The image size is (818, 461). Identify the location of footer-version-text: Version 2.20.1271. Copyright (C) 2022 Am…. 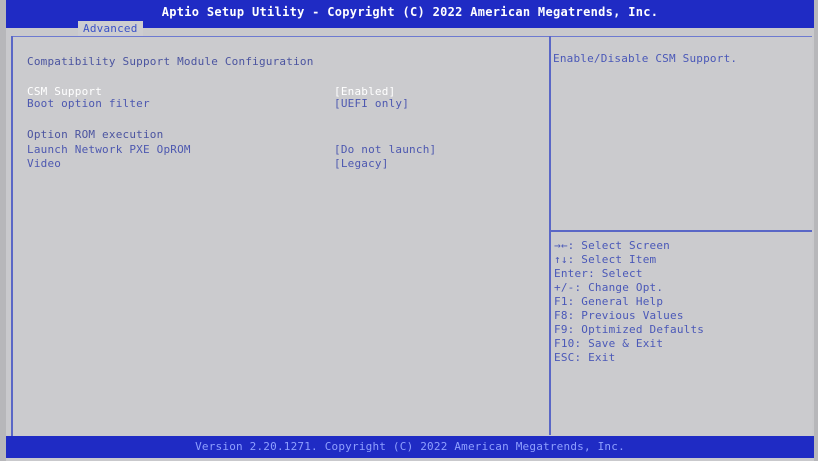
(410, 446).